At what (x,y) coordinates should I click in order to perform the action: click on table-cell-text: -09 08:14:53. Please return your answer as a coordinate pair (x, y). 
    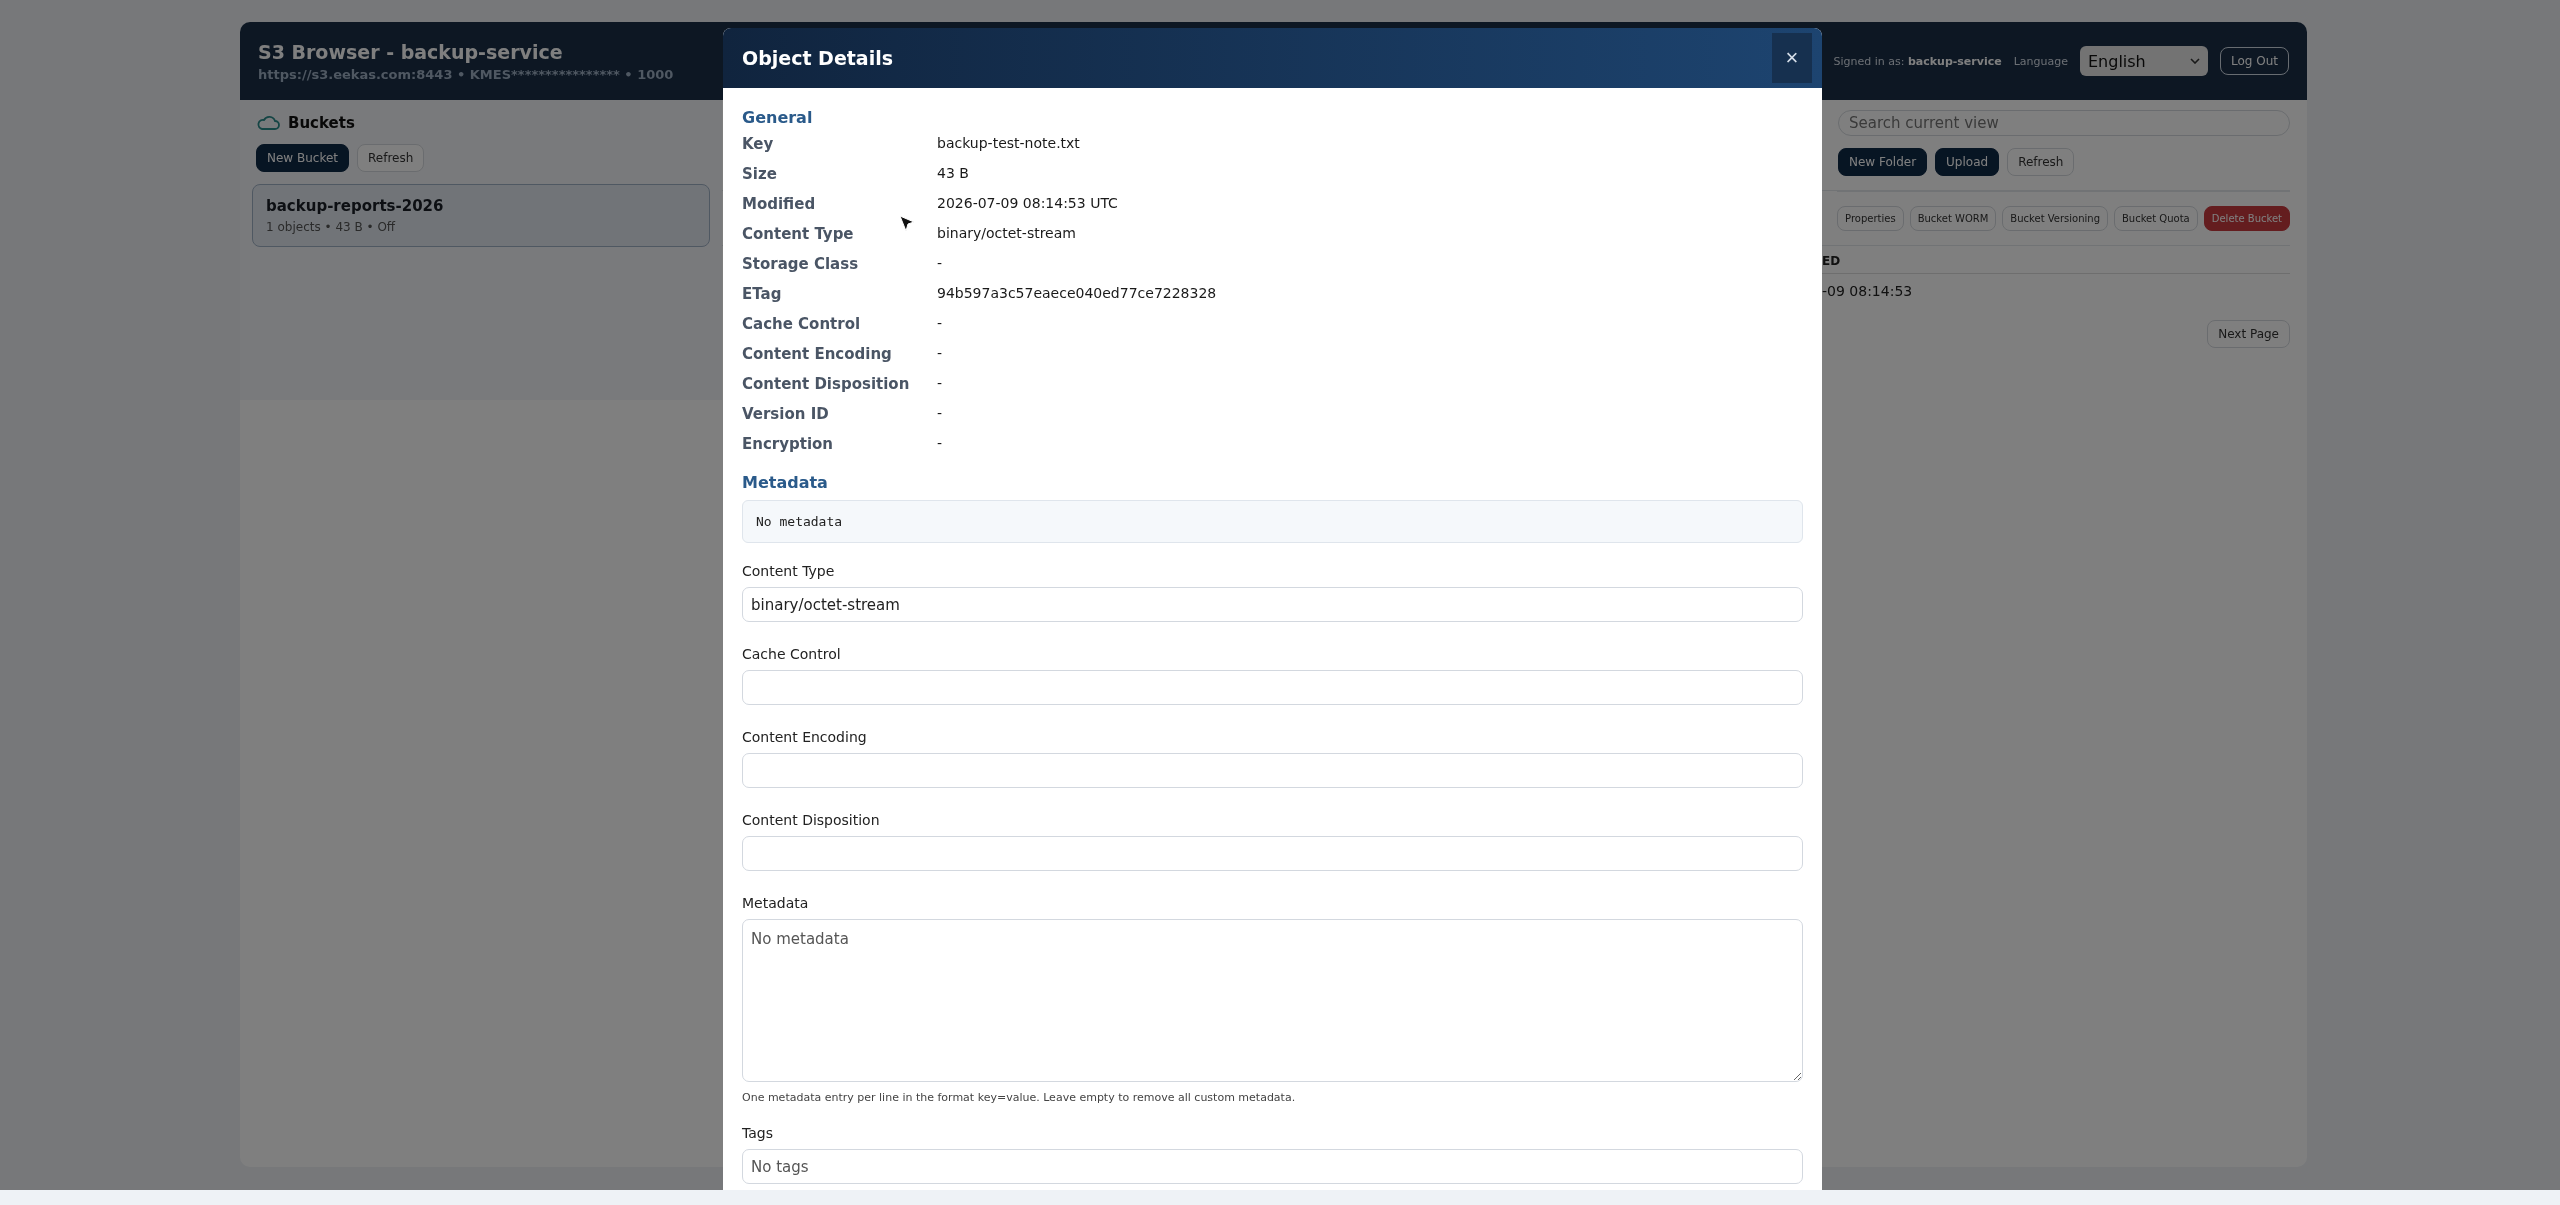
    Looking at the image, I should click on (1868, 291).